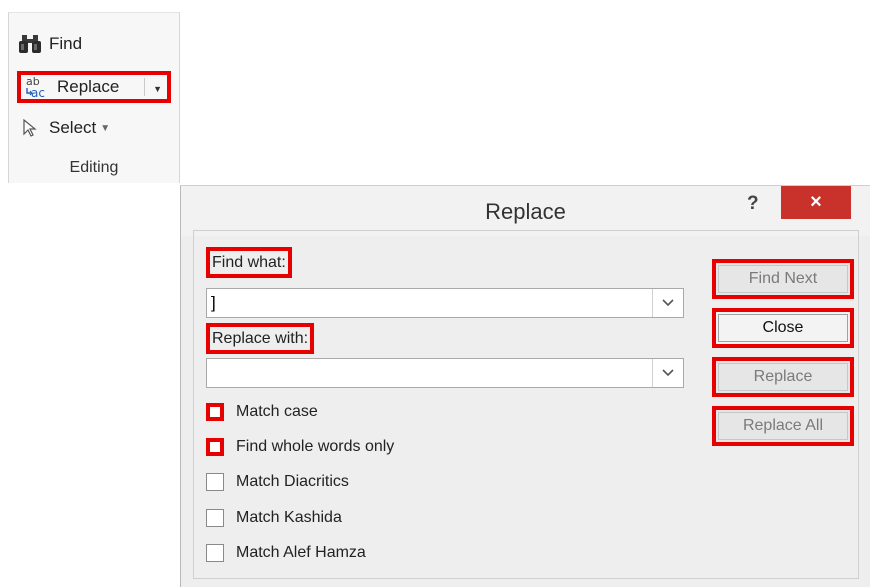  What do you see at coordinates (260, 338) in the screenshot?
I see `replace-with-label: Replace with:` at bounding box center [260, 338].